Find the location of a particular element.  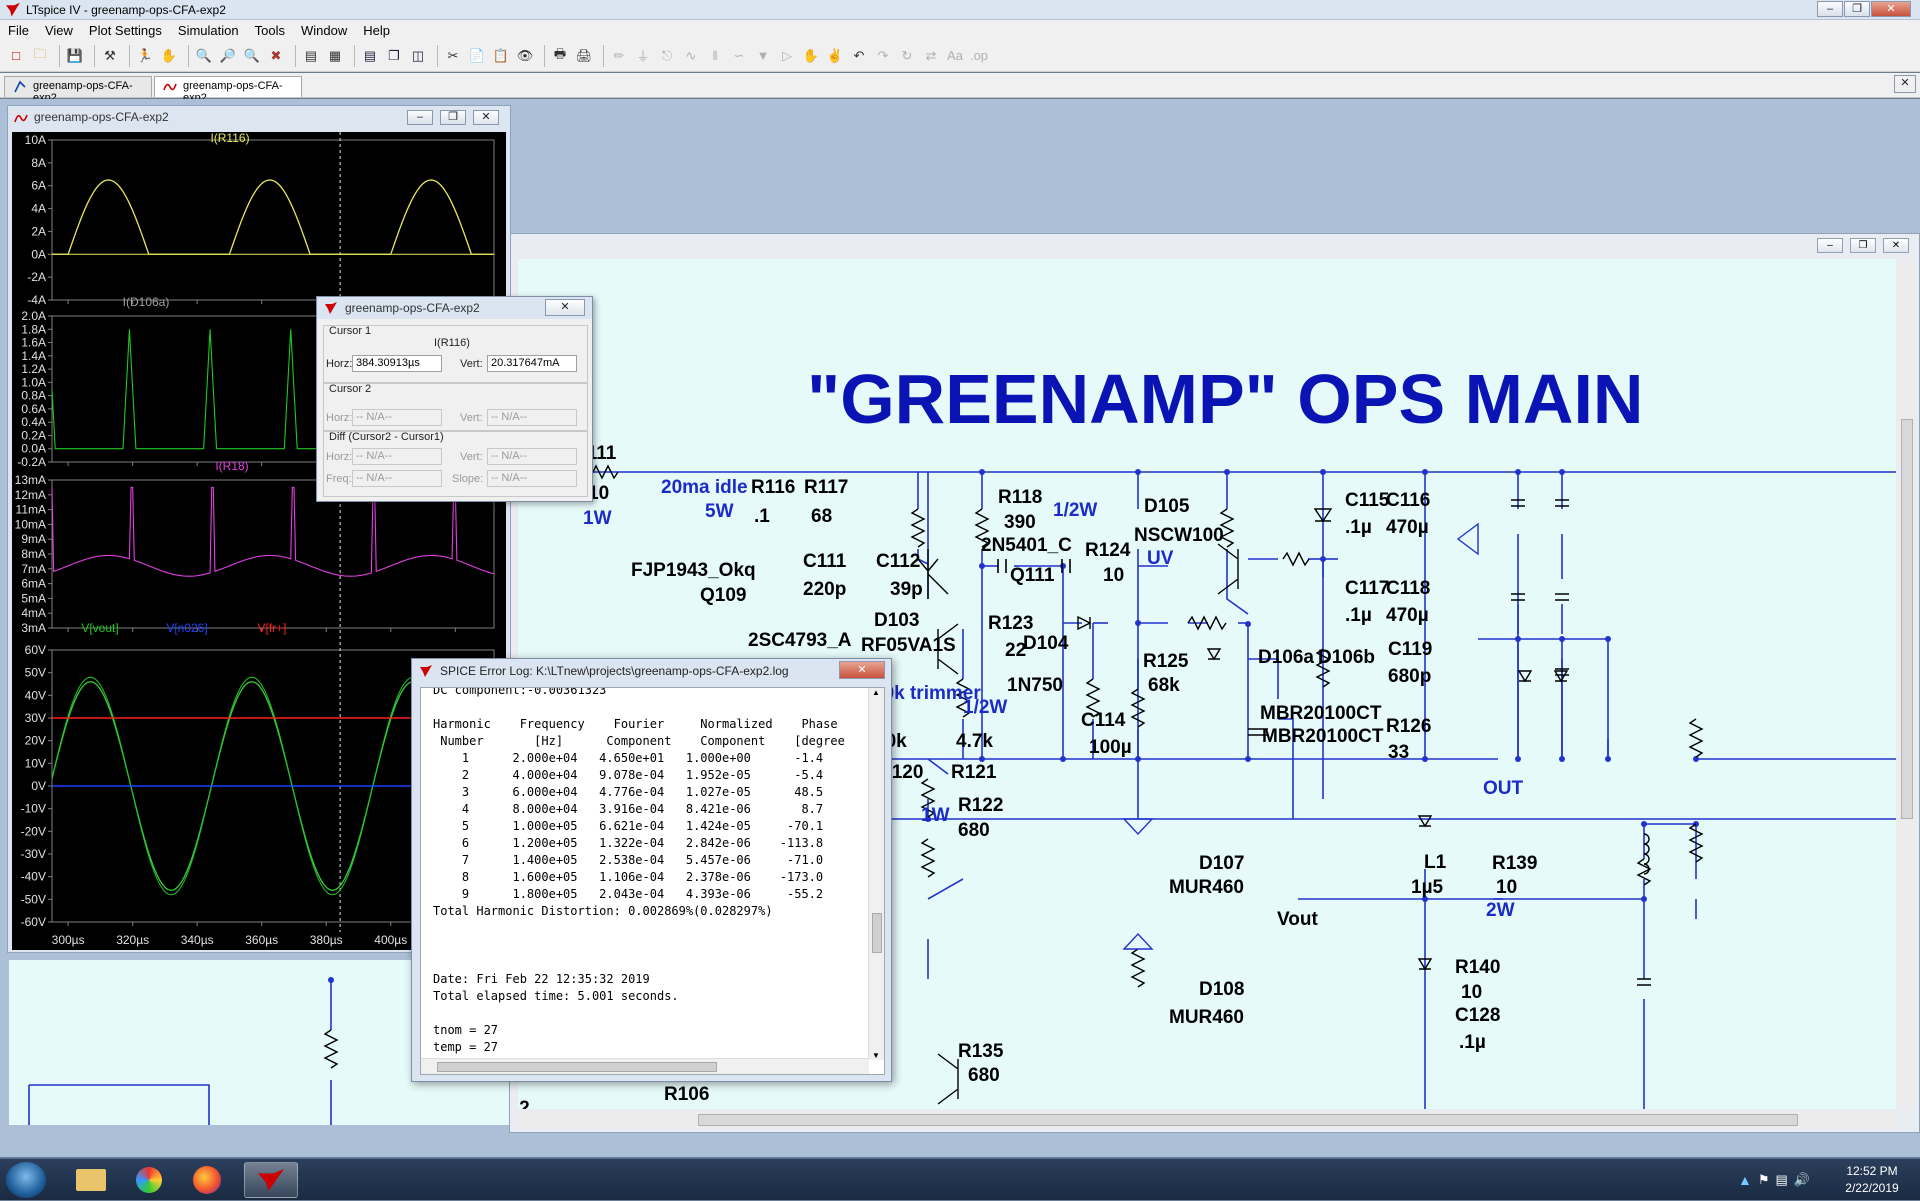

cursor-dialog-close-button: ✕ is located at coordinates (565, 307).